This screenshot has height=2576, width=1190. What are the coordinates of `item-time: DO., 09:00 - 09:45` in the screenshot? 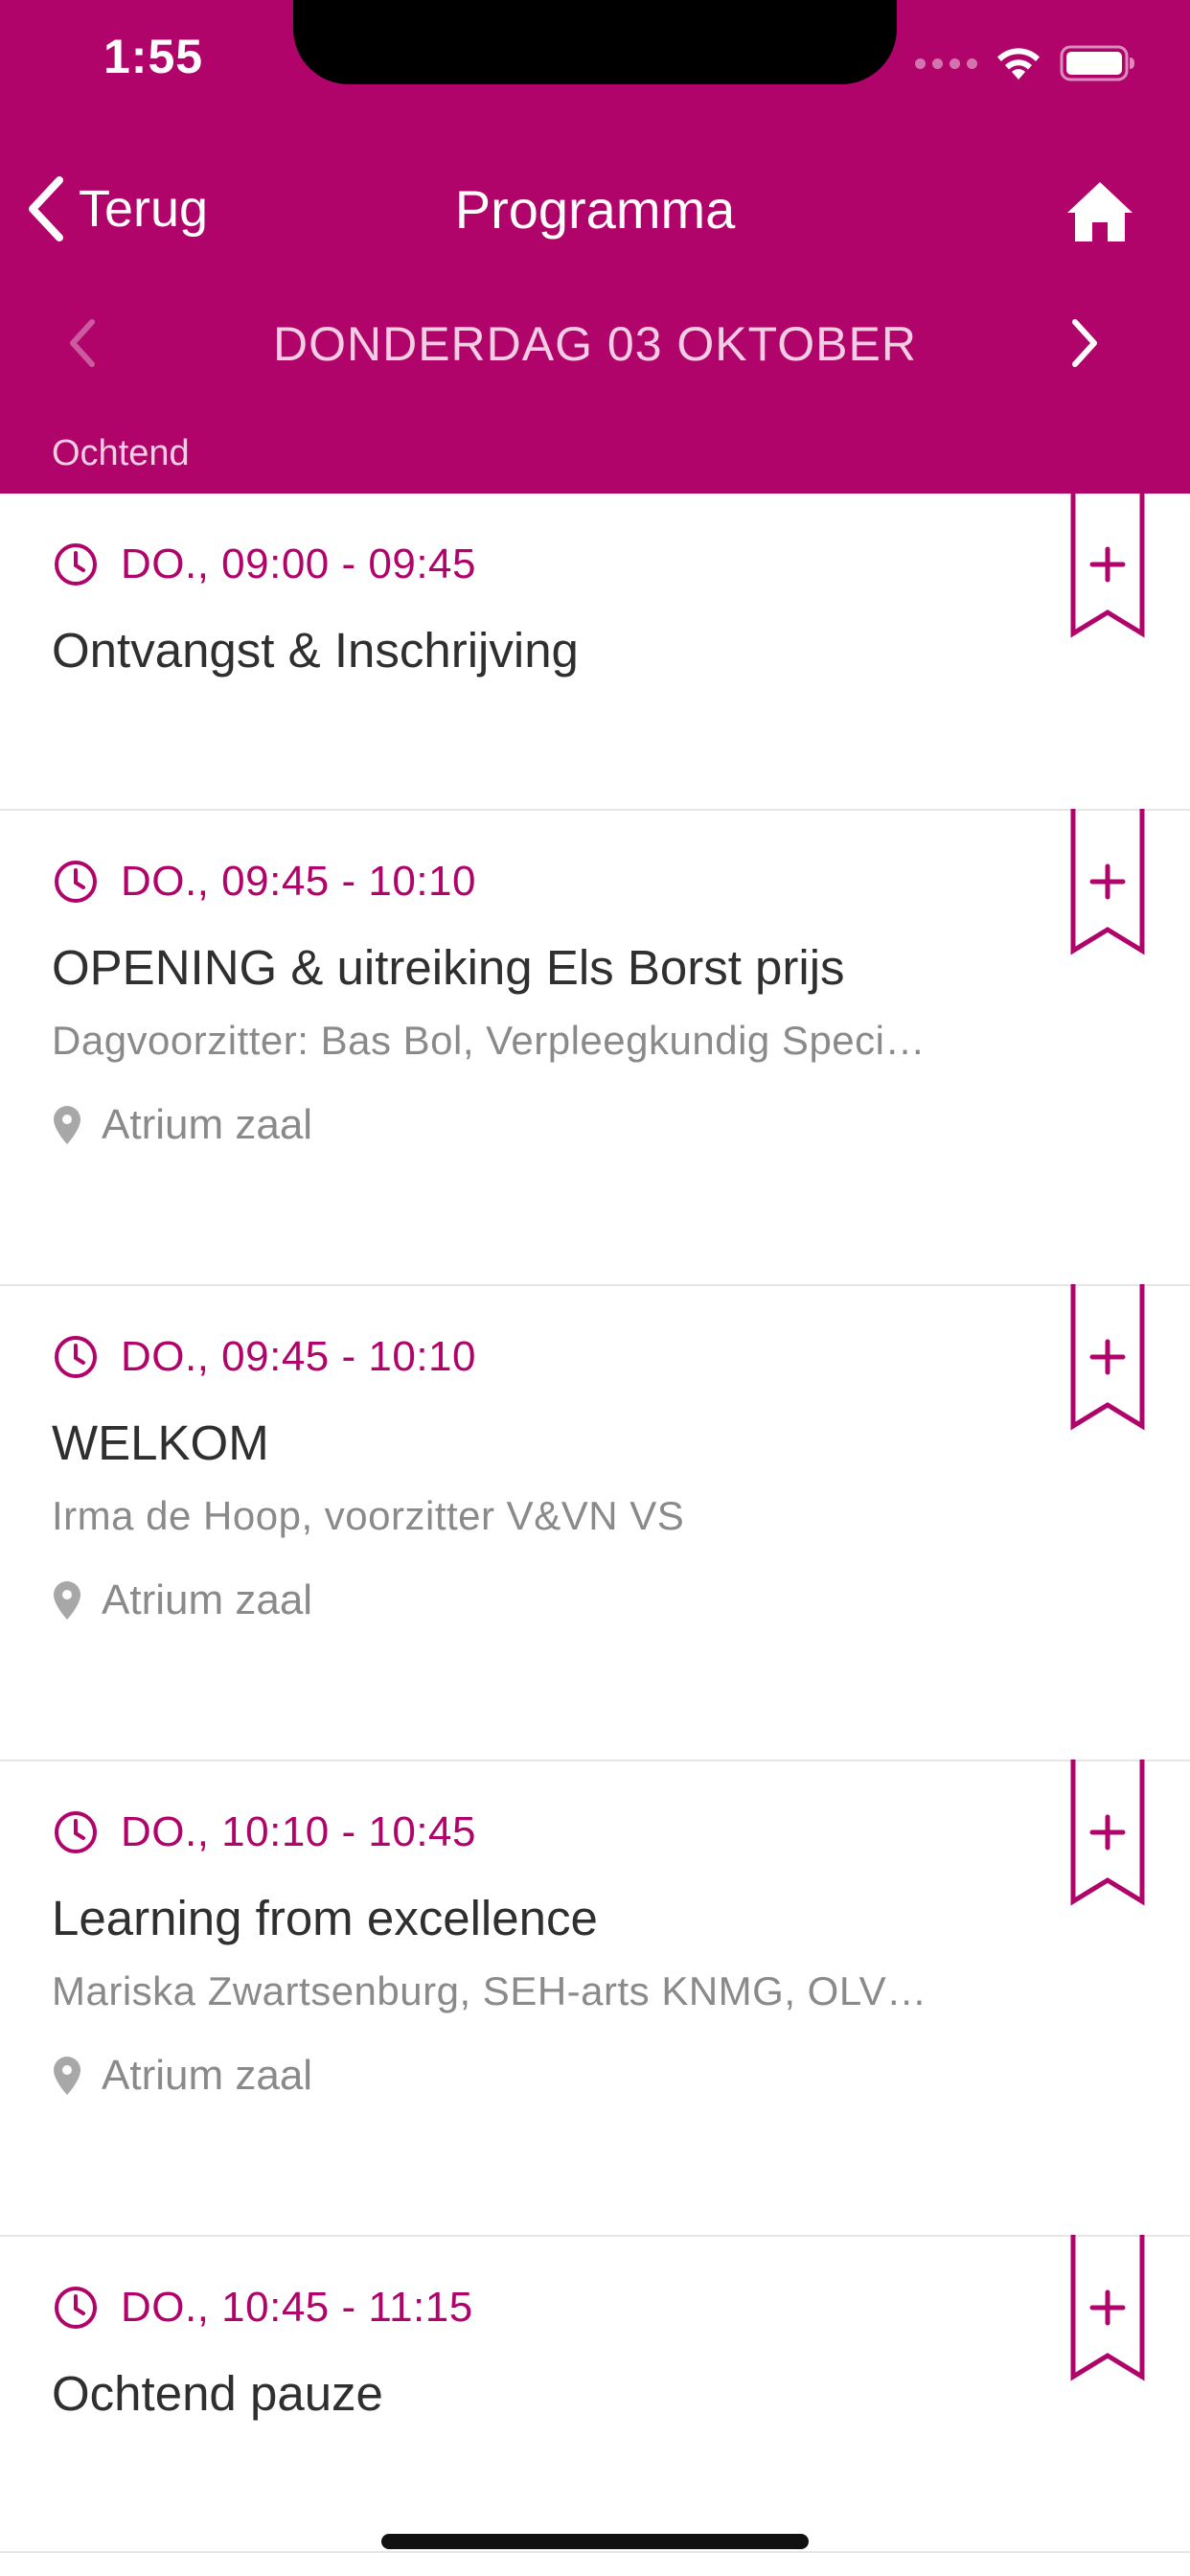 It's located at (298, 563).